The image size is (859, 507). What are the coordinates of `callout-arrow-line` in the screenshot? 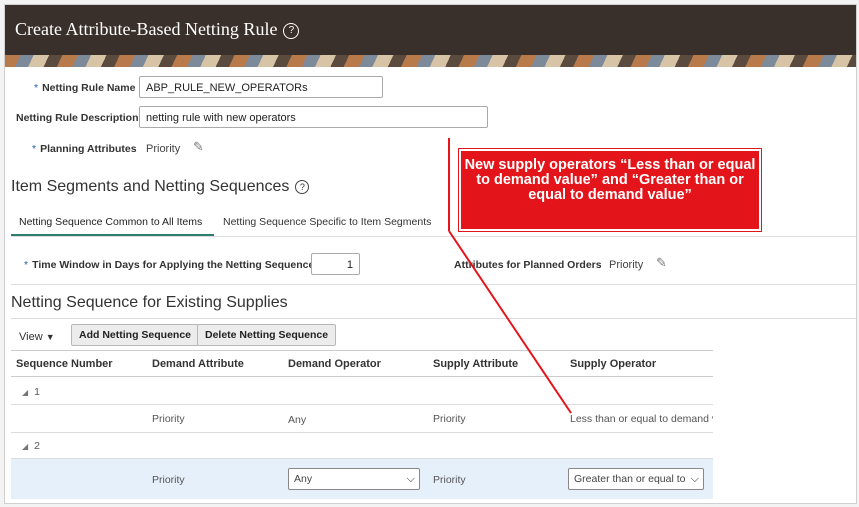 It's located at (510, 276).